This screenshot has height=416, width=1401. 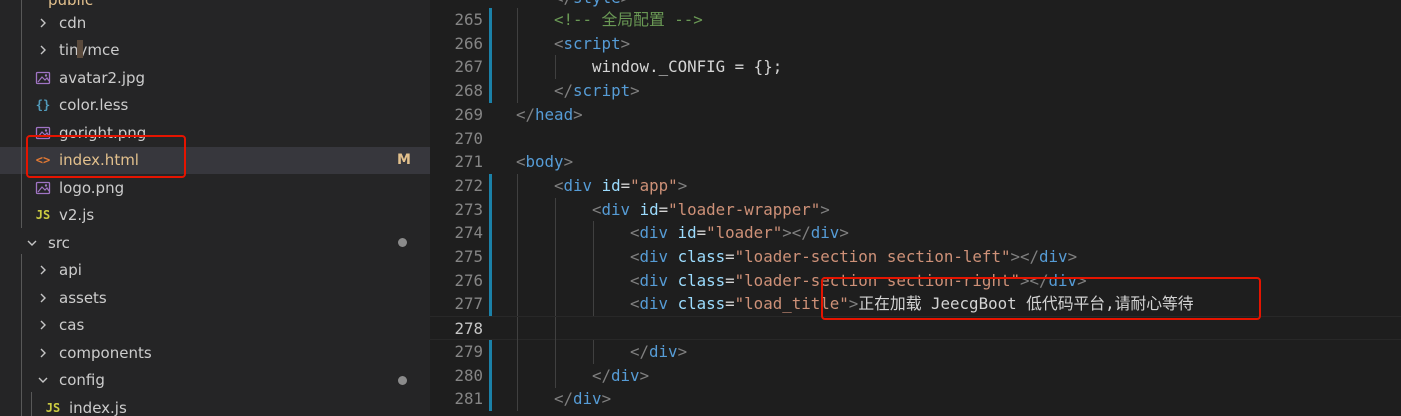 I want to click on code-token: "loader-section section-left", so click(x=872, y=256).